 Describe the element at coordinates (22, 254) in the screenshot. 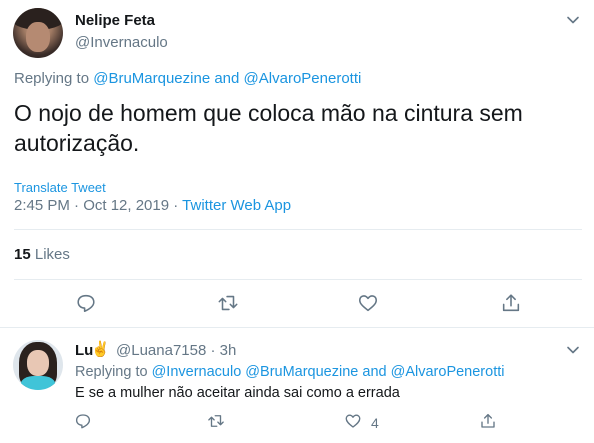

I see `likes-number: 15` at that location.